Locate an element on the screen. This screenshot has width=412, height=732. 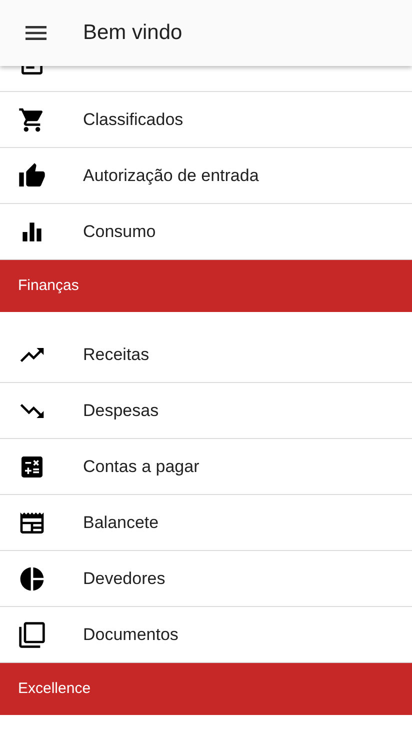
thumbs-up-icon is located at coordinates (32, 176).